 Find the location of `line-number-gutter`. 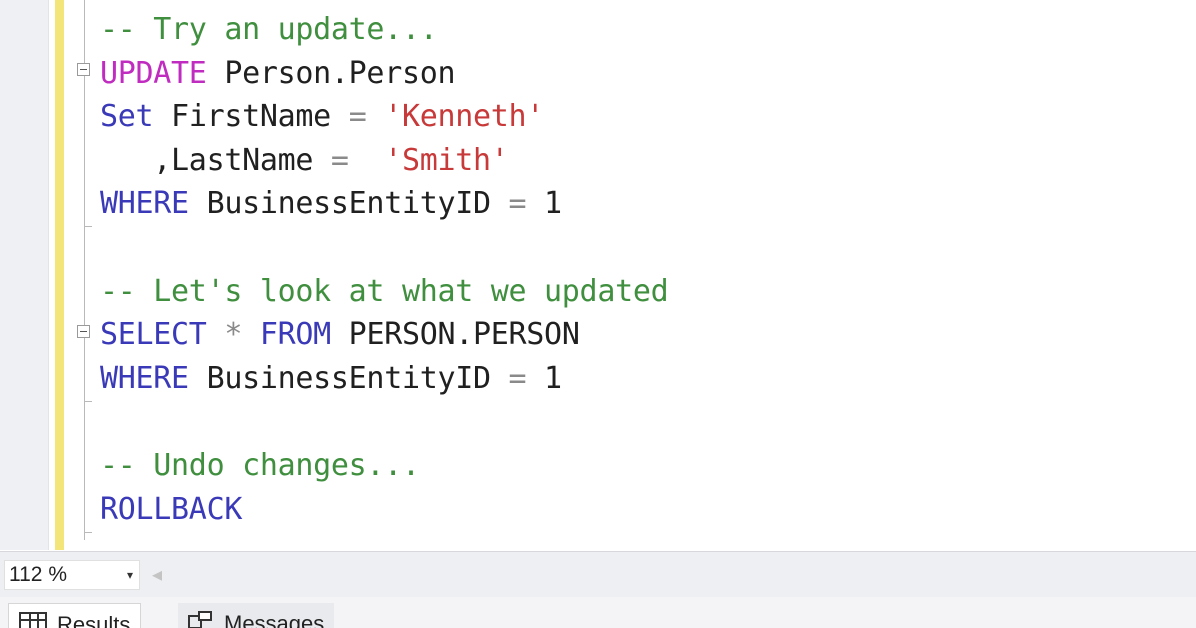

line-number-gutter is located at coordinates (24, 275).